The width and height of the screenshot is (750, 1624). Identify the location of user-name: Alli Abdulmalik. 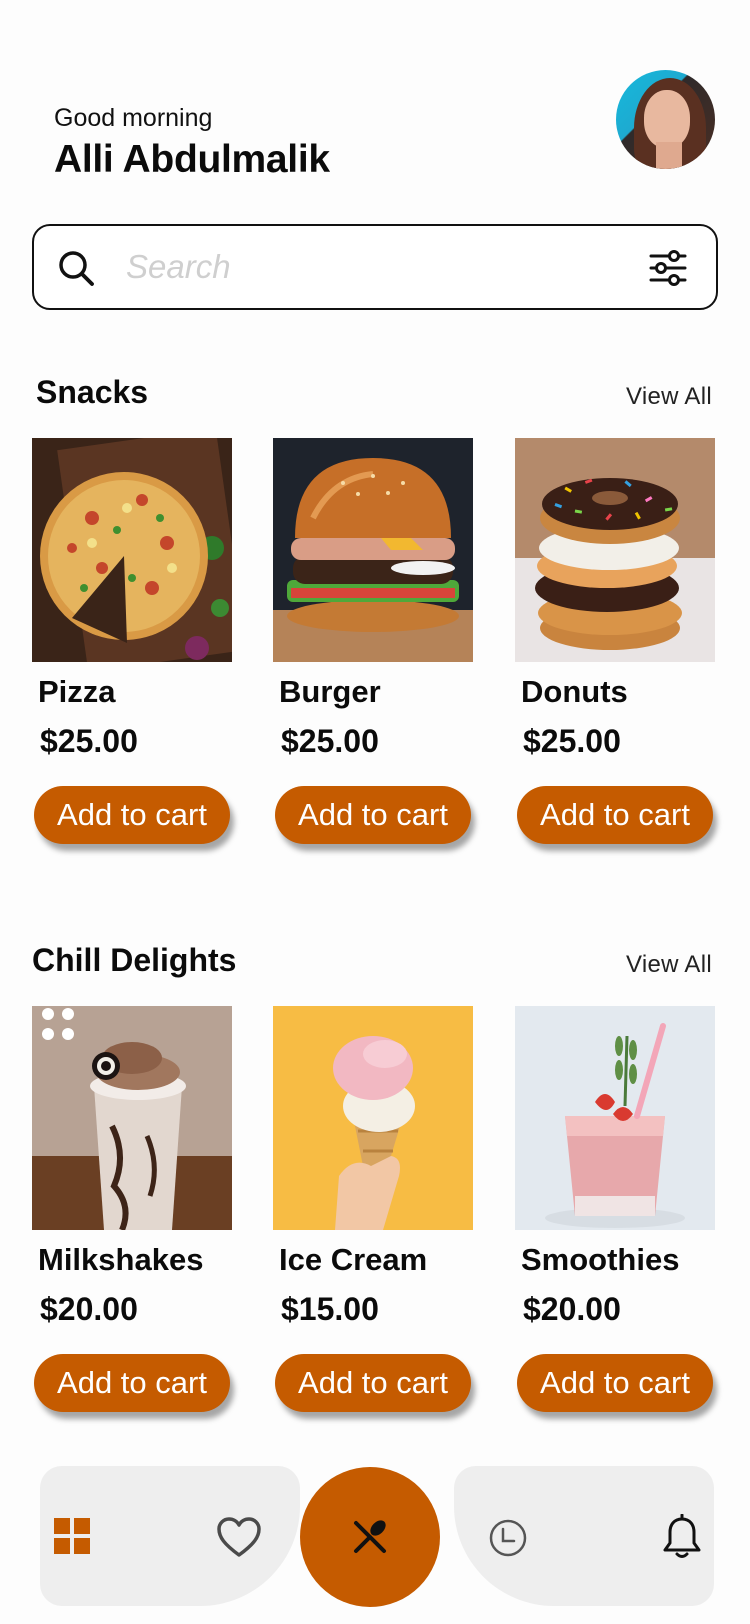
(192, 159).